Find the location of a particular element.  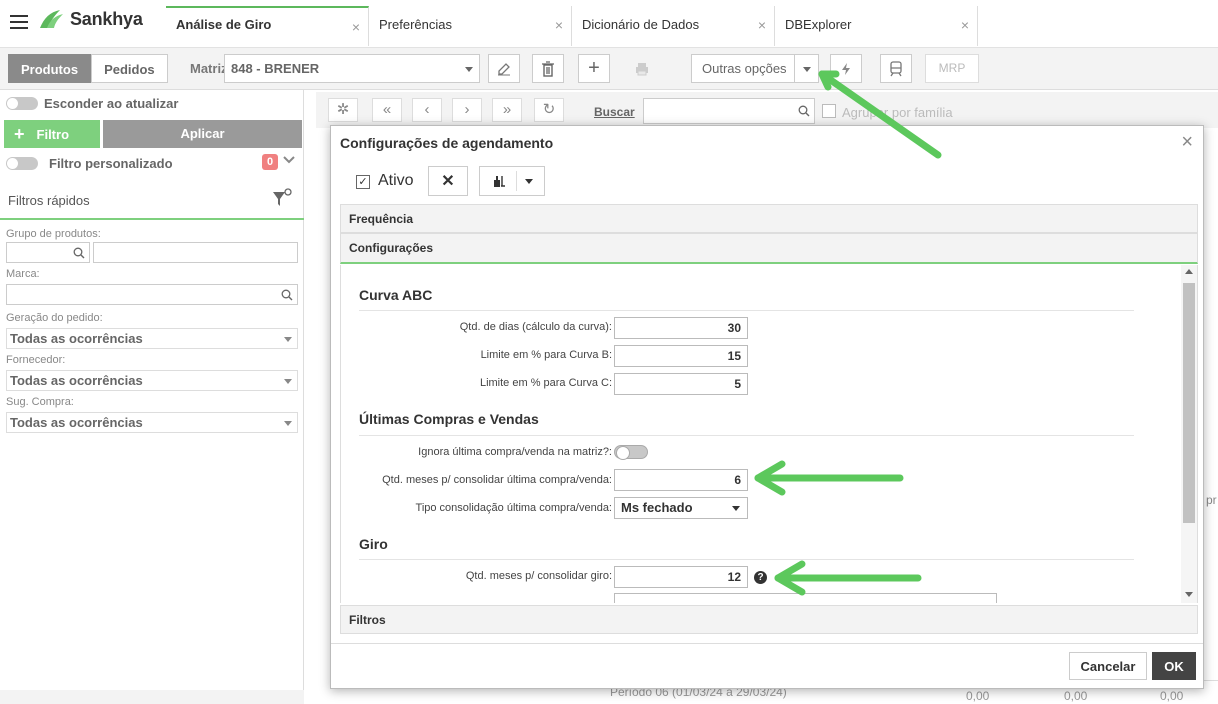

annotation-arrows is located at coordinates (848, 333).